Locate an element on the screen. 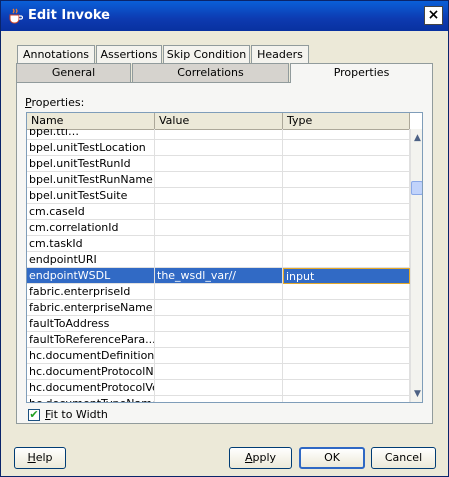  table-row: bpel.unitTestLocation is located at coordinates (218, 148).